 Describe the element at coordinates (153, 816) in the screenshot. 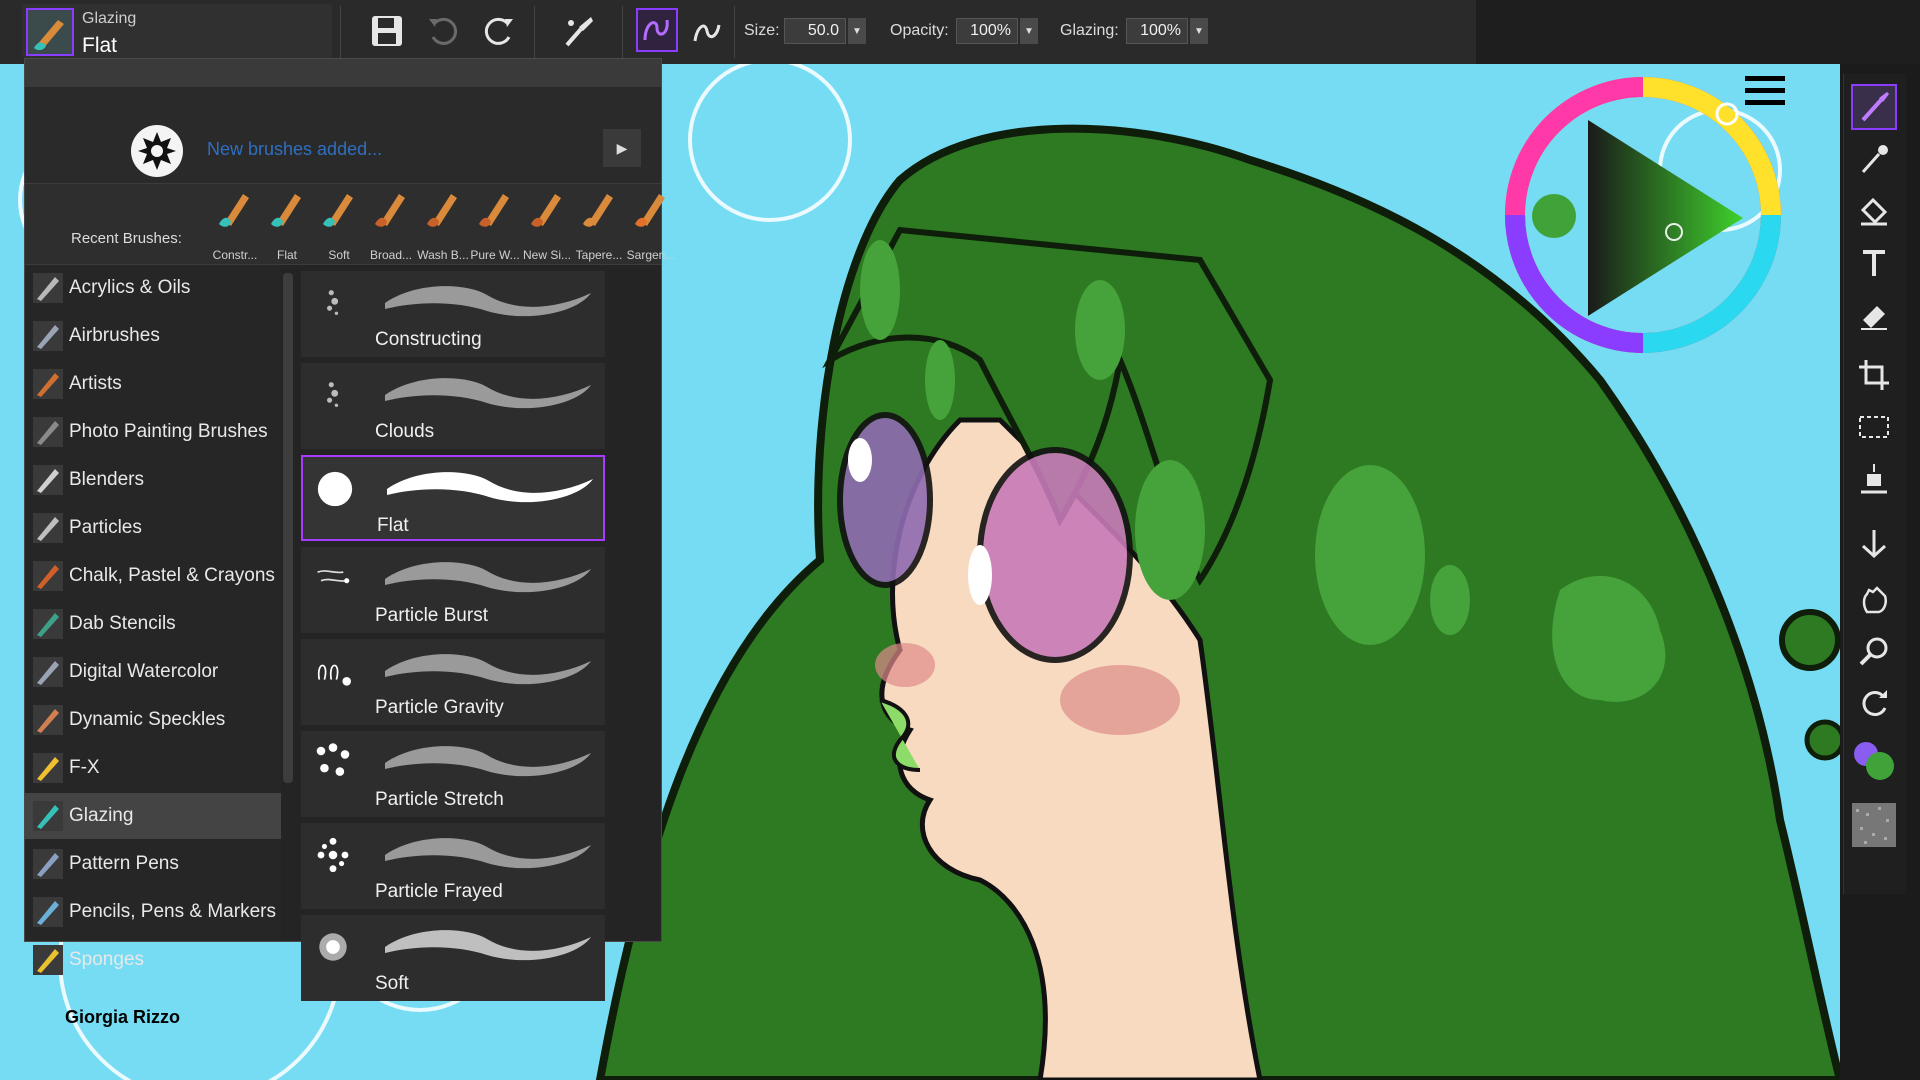

I see `category-item: Glazing` at that location.